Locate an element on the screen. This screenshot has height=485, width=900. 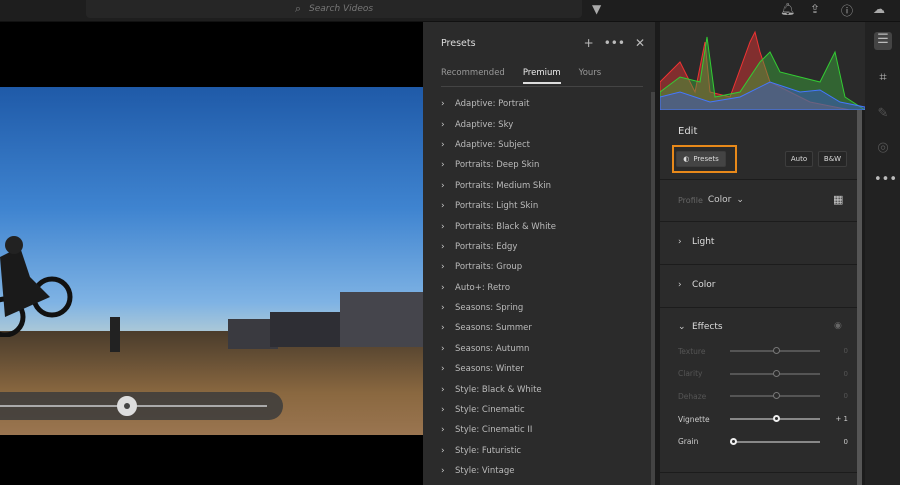
auto-button: Auto is located at coordinates (799, 159).